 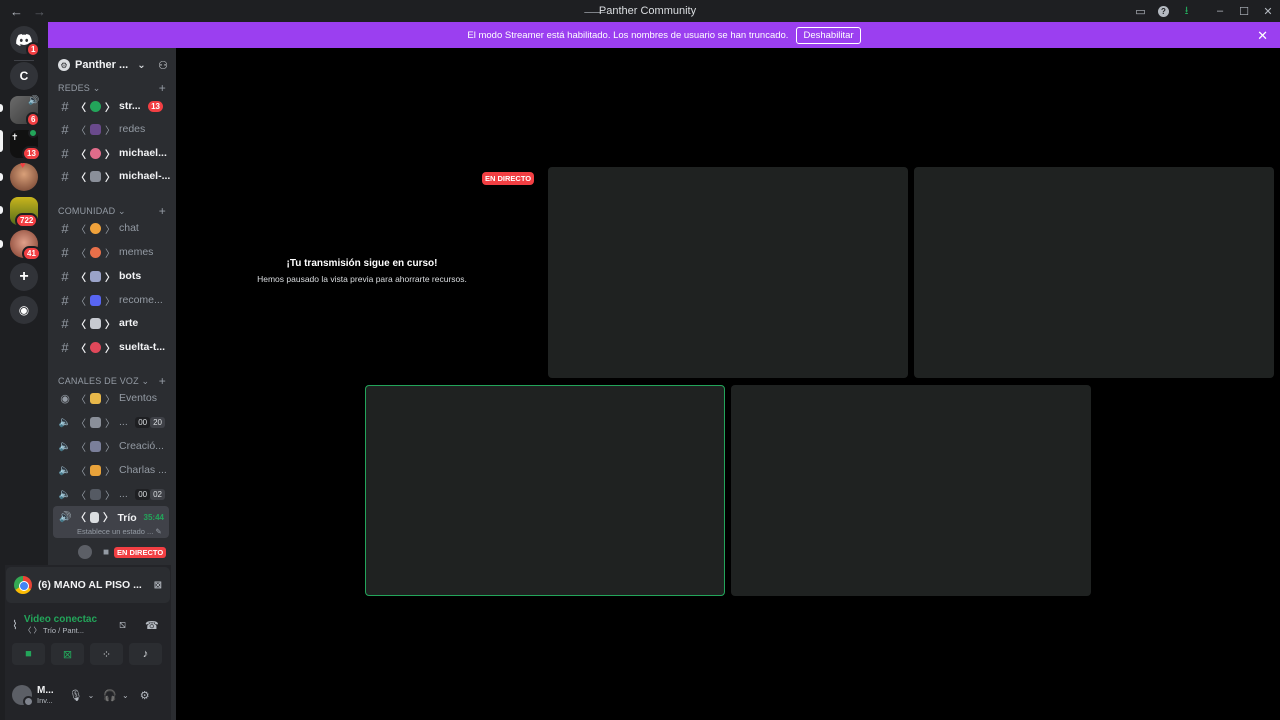 What do you see at coordinates (1262, 36) in the screenshot?
I see `banner-close-icon: ✕` at bounding box center [1262, 36].